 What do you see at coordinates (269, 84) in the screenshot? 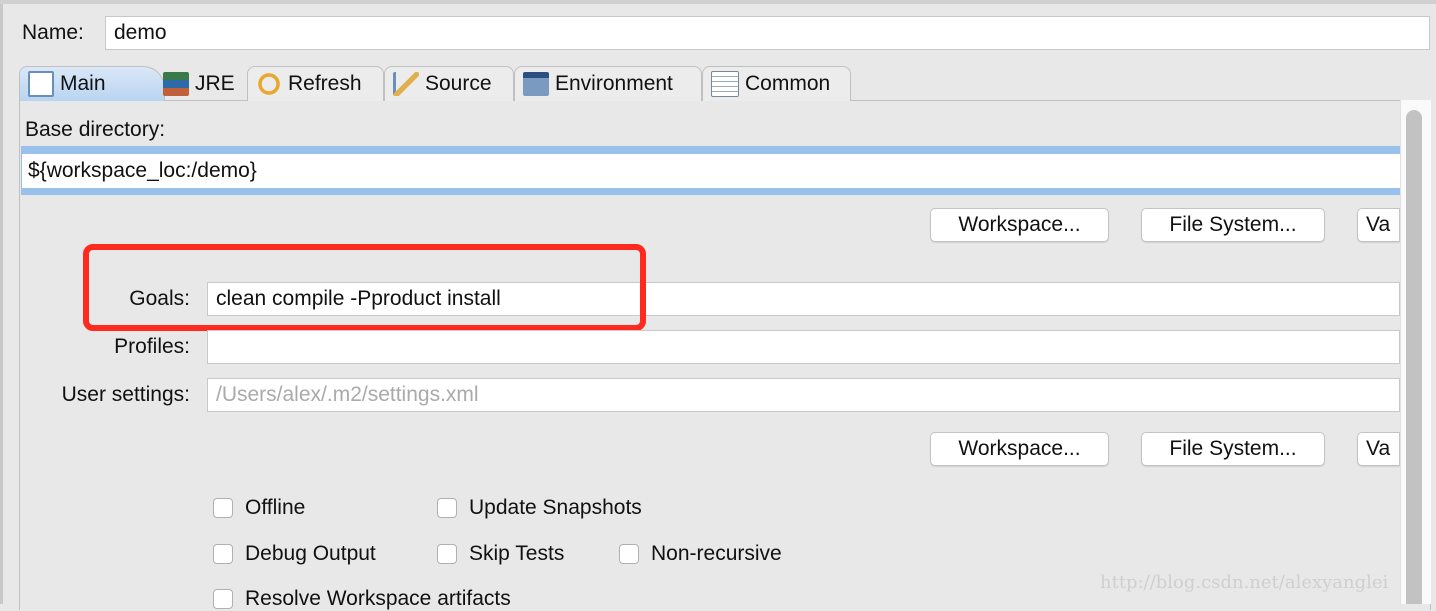
I see `refresh-icon` at bounding box center [269, 84].